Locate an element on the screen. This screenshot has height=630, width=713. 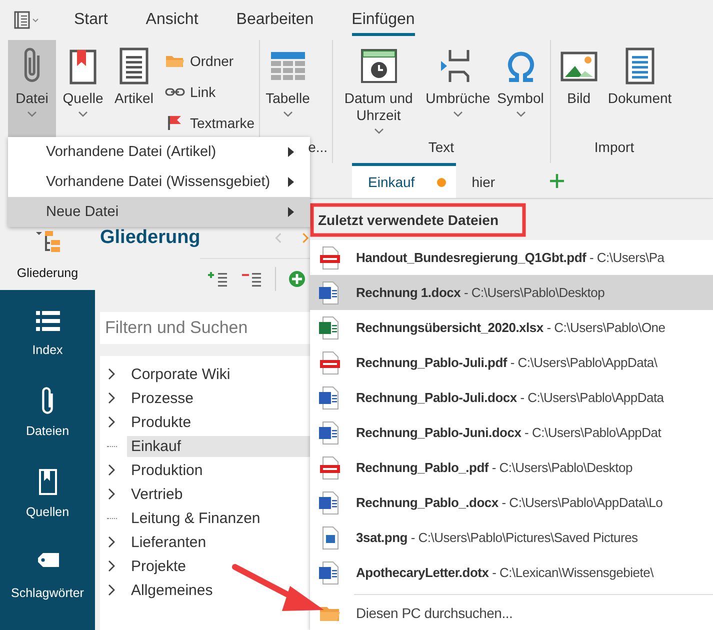
ribbon-group-label: Import is located at coordinates (614, 147).